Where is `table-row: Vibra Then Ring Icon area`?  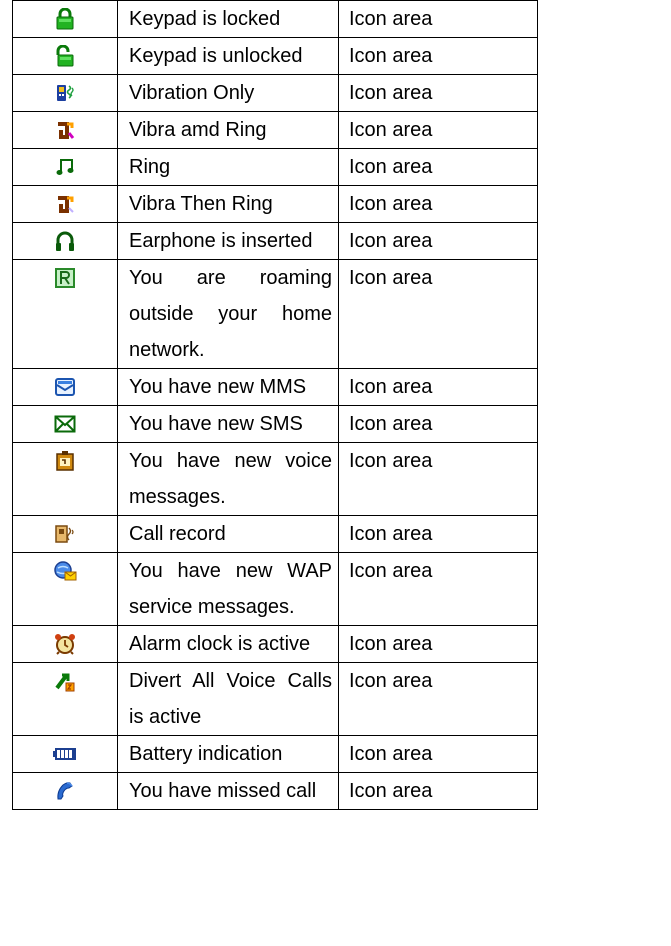
table-row: Vibra Then Ring Icon area is located at coordinates (275, 204).